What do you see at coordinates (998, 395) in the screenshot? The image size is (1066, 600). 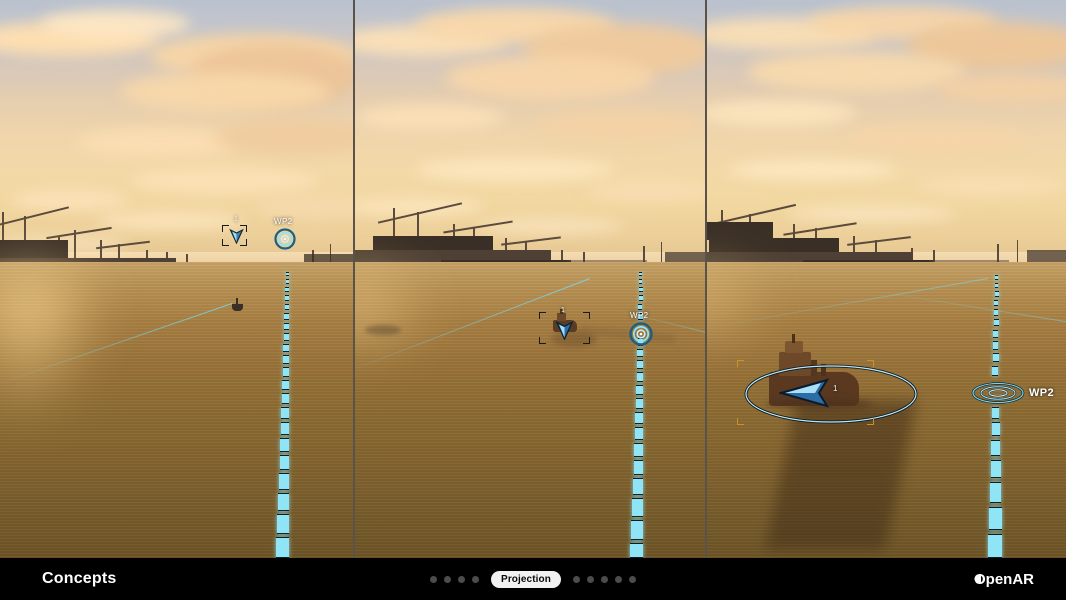 I see `waypoint-ring-icon` at bounding box center [998, 395].